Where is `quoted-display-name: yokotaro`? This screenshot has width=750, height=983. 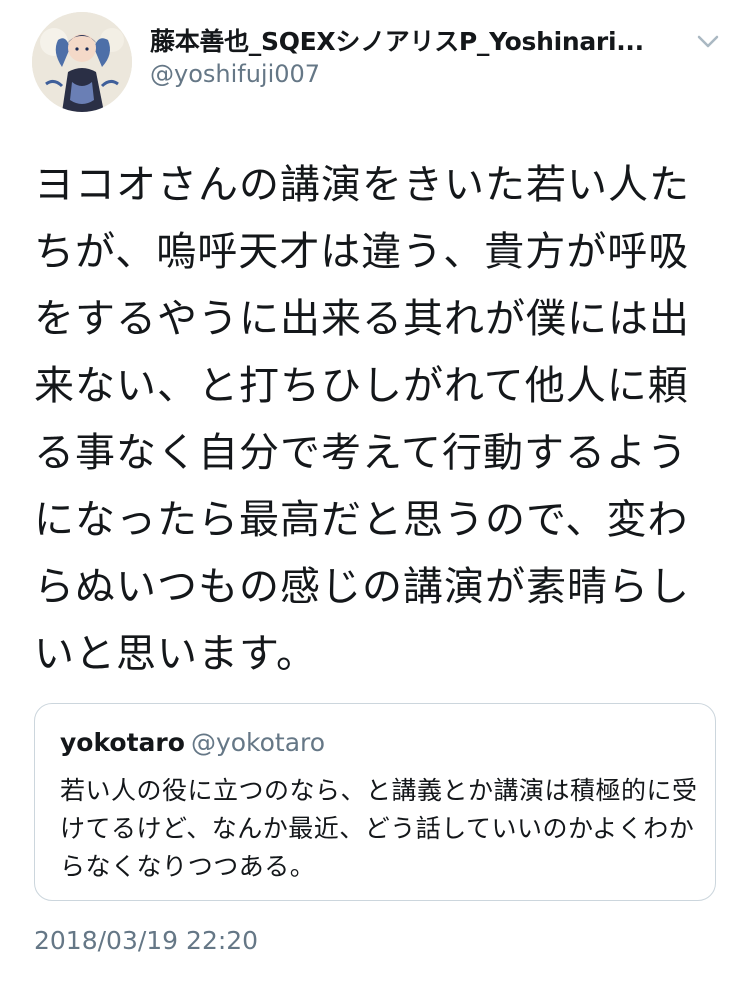
quoted-display-name: yokotaro is located at coordinates (122, 742).